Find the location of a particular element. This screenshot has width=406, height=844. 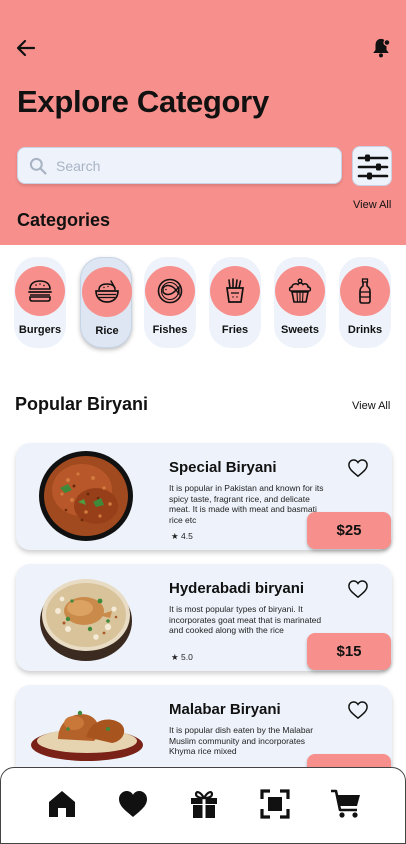

heart-icon is located at coordinates (133, 804).